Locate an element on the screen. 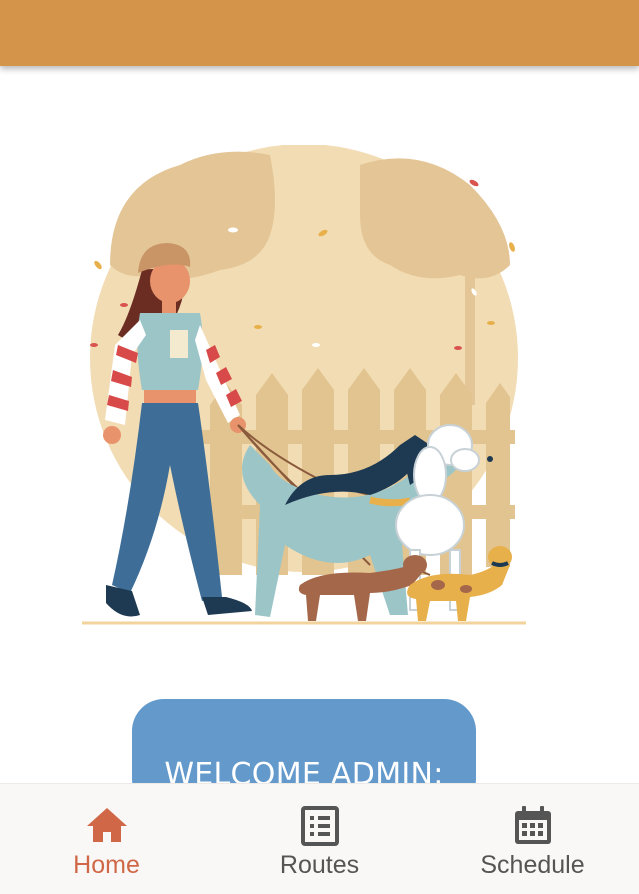  nav-item-routes: Routes is located at coordinates (319, 839).